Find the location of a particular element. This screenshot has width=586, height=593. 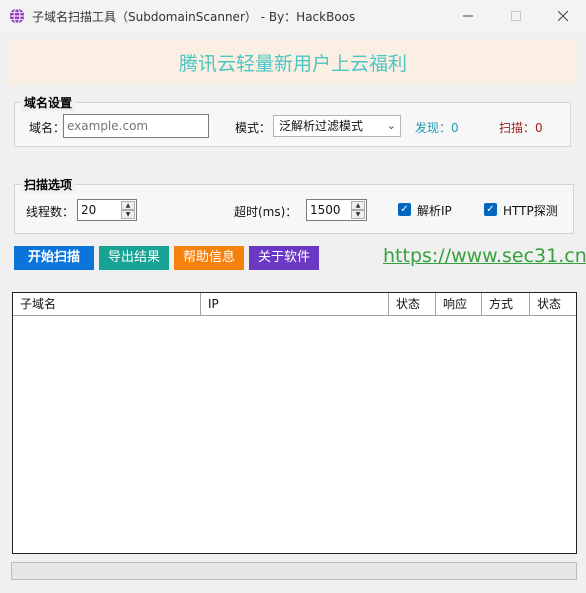

threads-up-arrow-icon: ▲ is located at coordinates (128, 205).